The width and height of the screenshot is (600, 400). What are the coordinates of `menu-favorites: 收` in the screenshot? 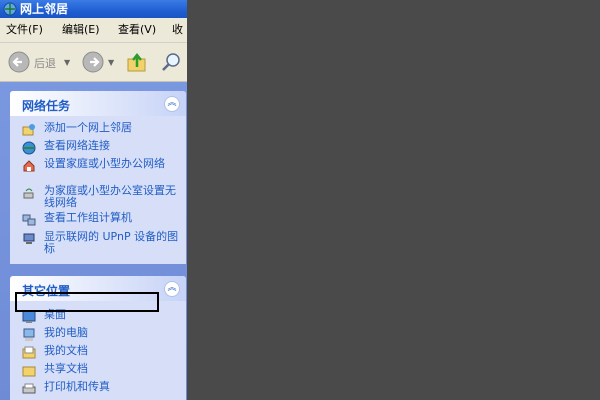 It's located at (177, 30).